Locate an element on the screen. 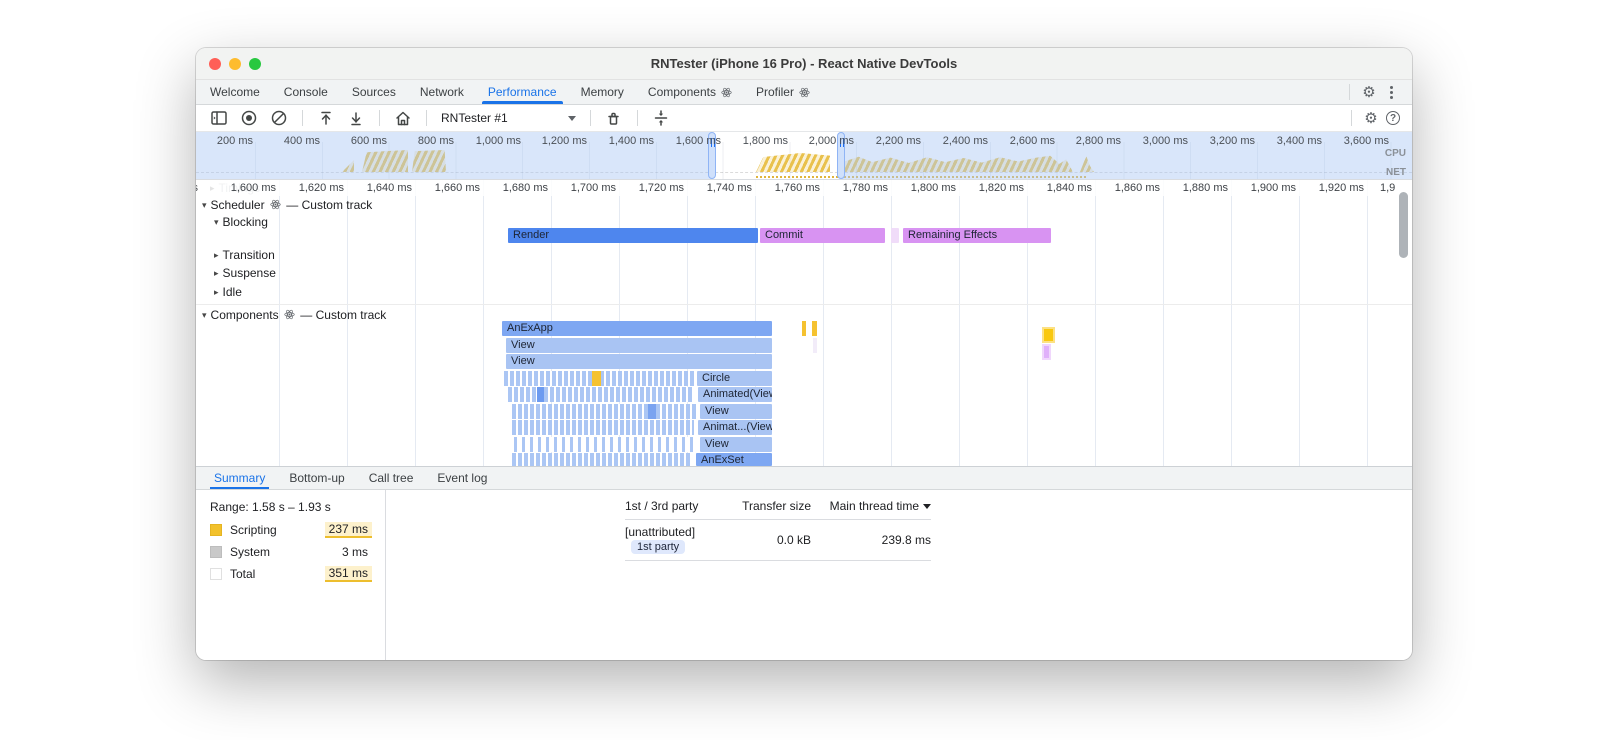 The image size is (1600, 740). component-bar: AnExSet is located at coordinates (734, 459).